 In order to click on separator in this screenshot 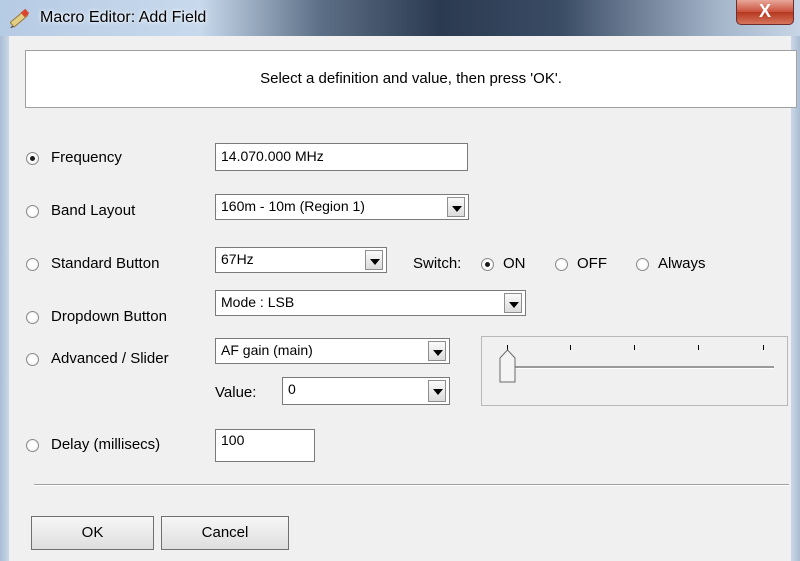, I will do `click(411, 485)`.